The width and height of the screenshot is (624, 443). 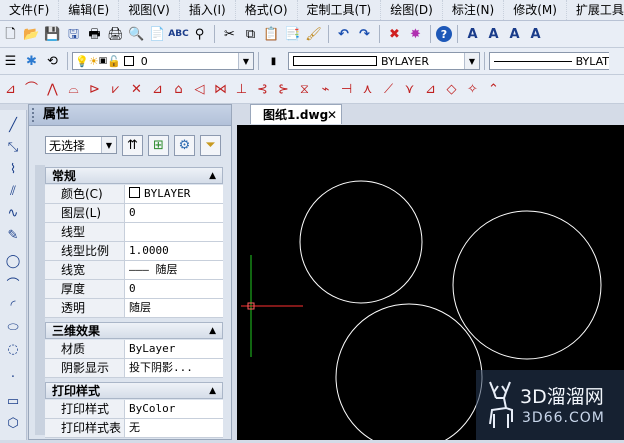 I want to click on layer-dropdown: 💡 ☀ ▣ 🔓 0 ▼, so click(x=163, y=61).